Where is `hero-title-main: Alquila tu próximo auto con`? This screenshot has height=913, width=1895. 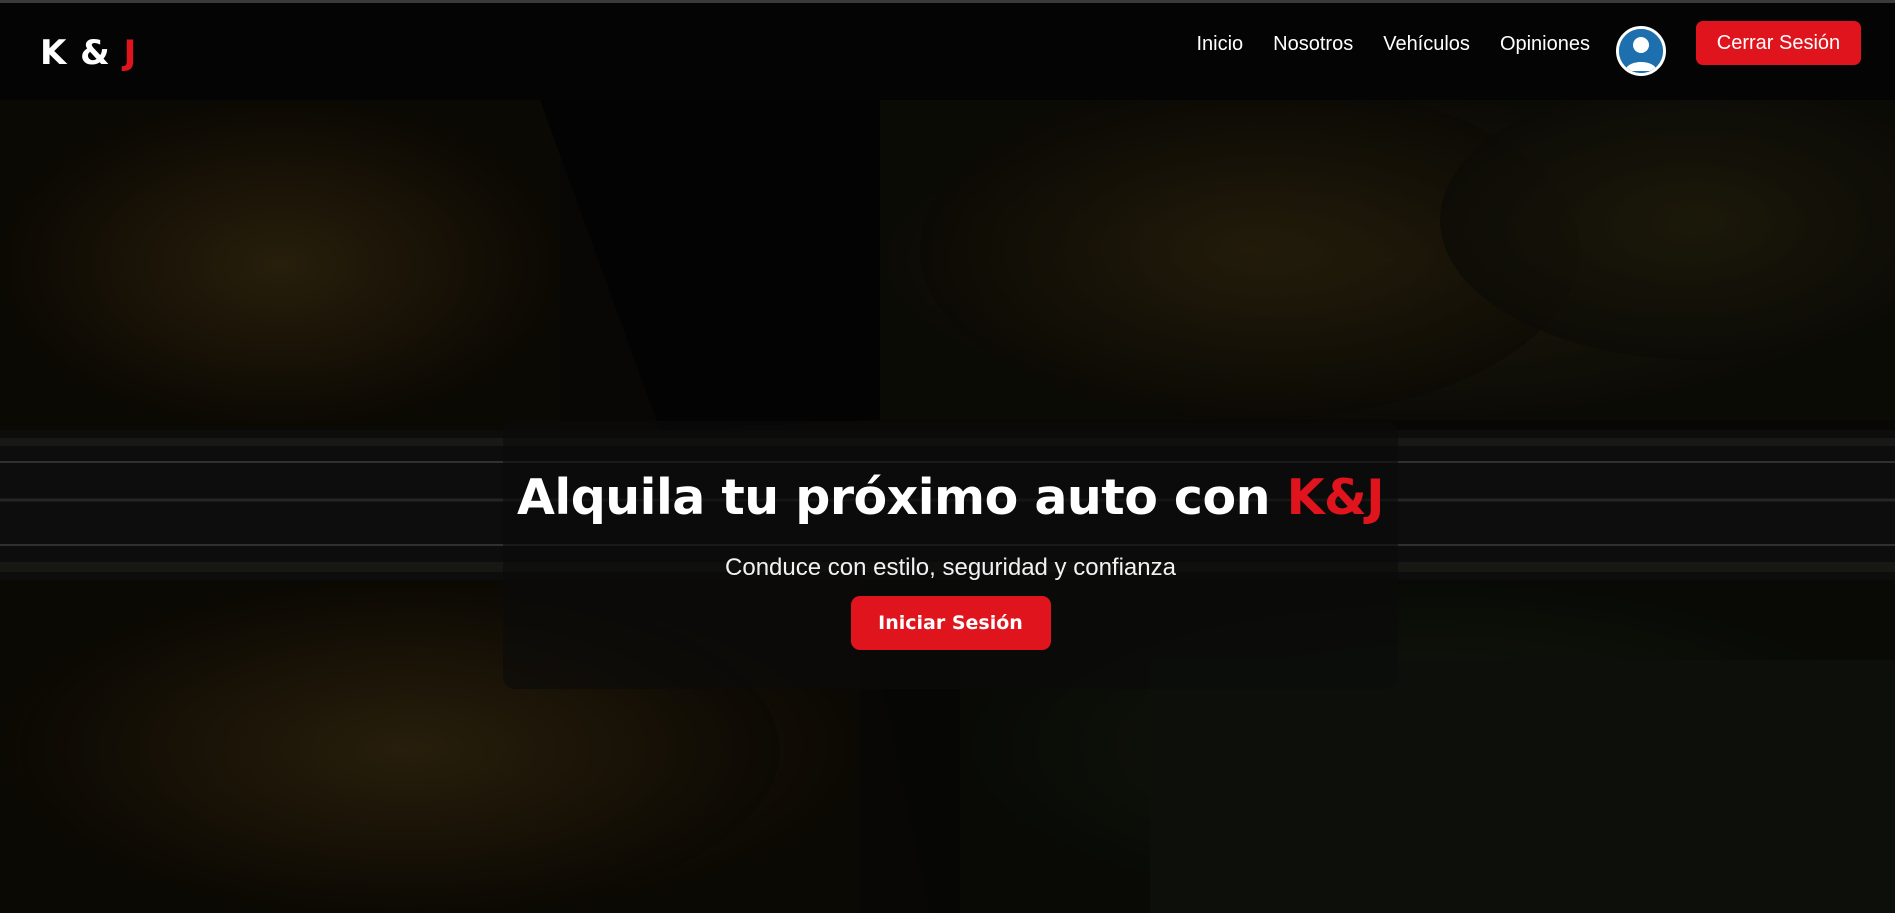
hero-title-main: Alquila tu próximo auto con is located at coordinates (901, 497).